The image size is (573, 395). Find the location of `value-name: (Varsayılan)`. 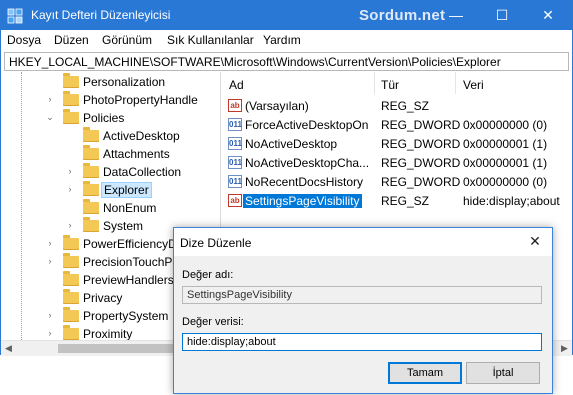

value-name: (Varsayılan) is located at coordinates (277, 106).